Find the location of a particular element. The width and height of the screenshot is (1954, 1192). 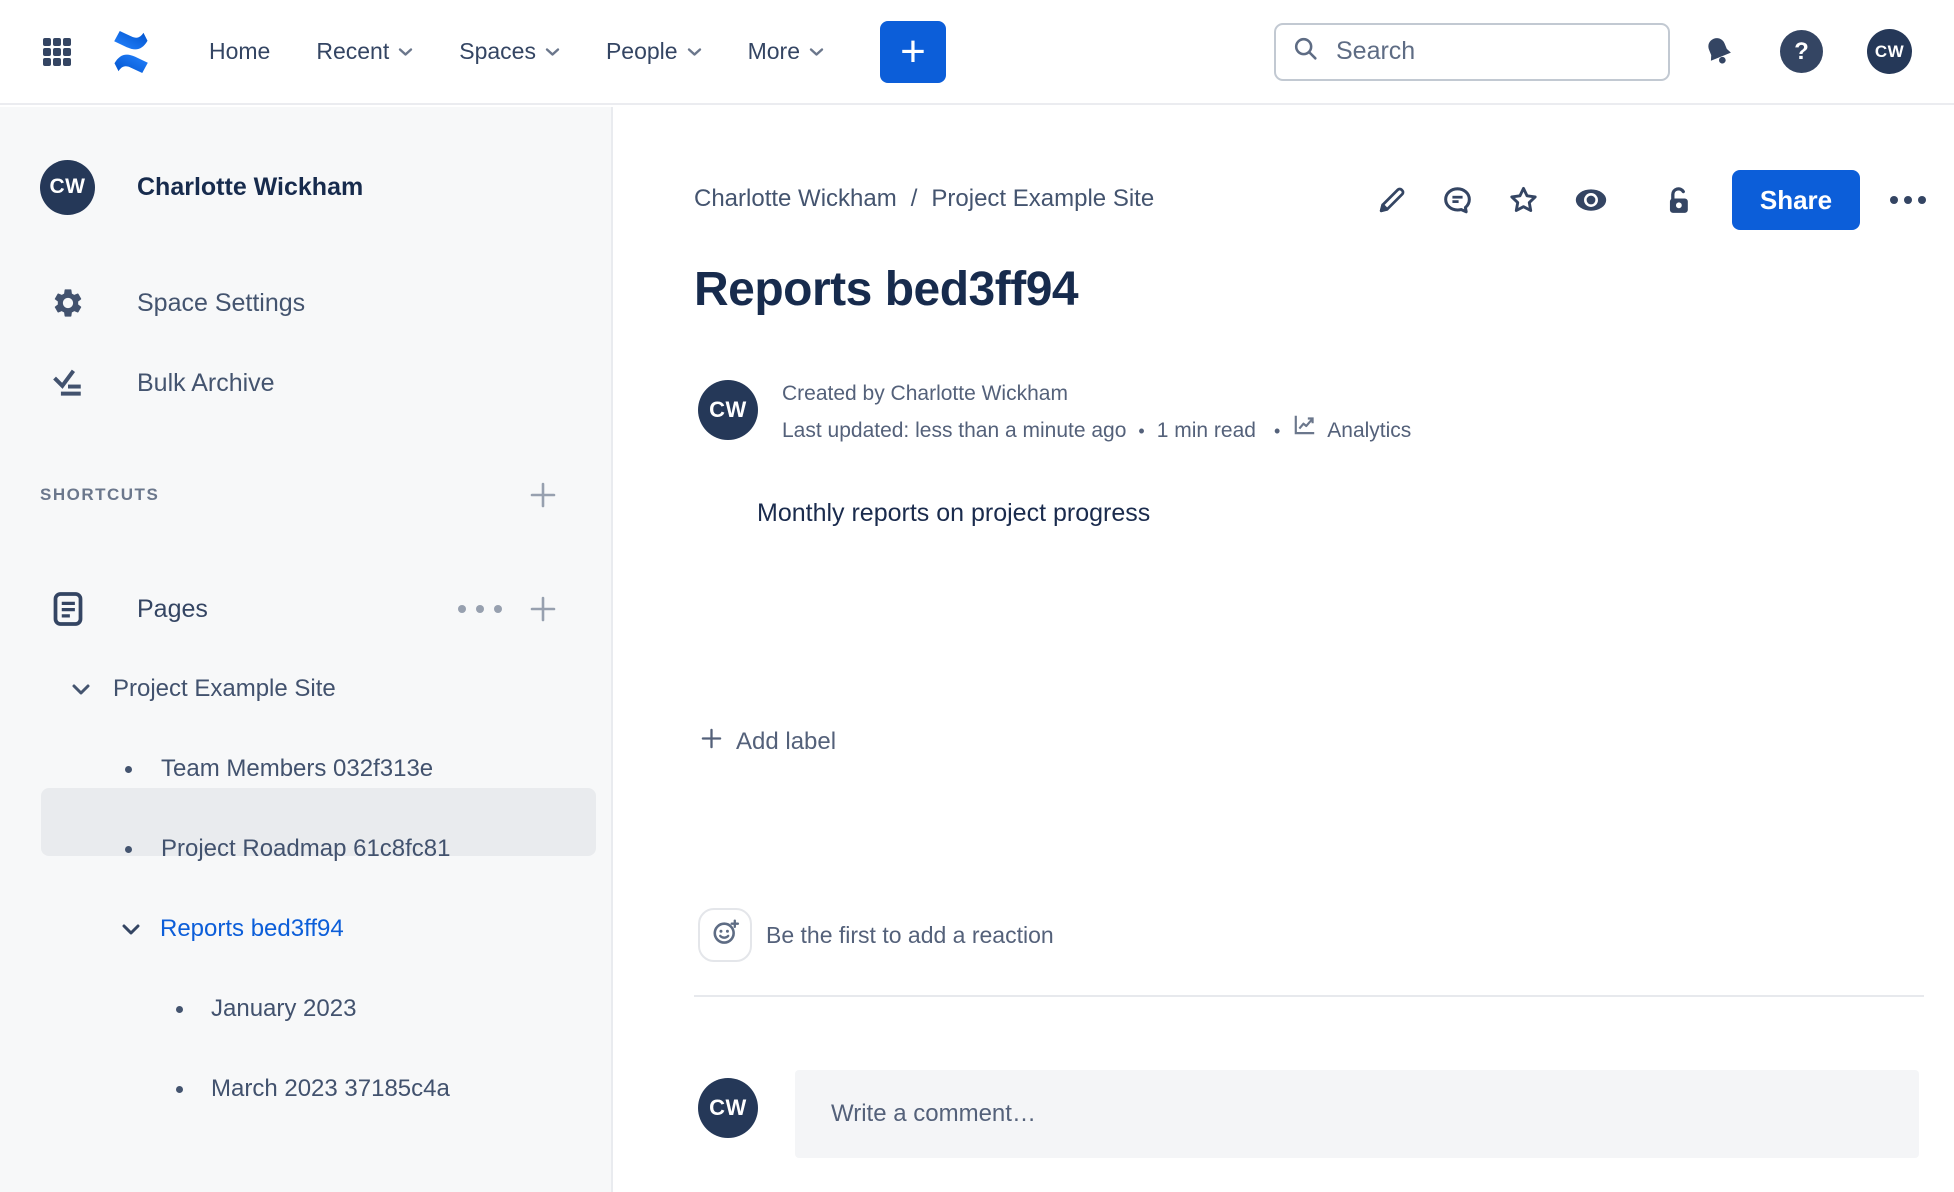

tree-item-label: Project Roadmap 61c8fc81 is located at coordinates (306, 849).